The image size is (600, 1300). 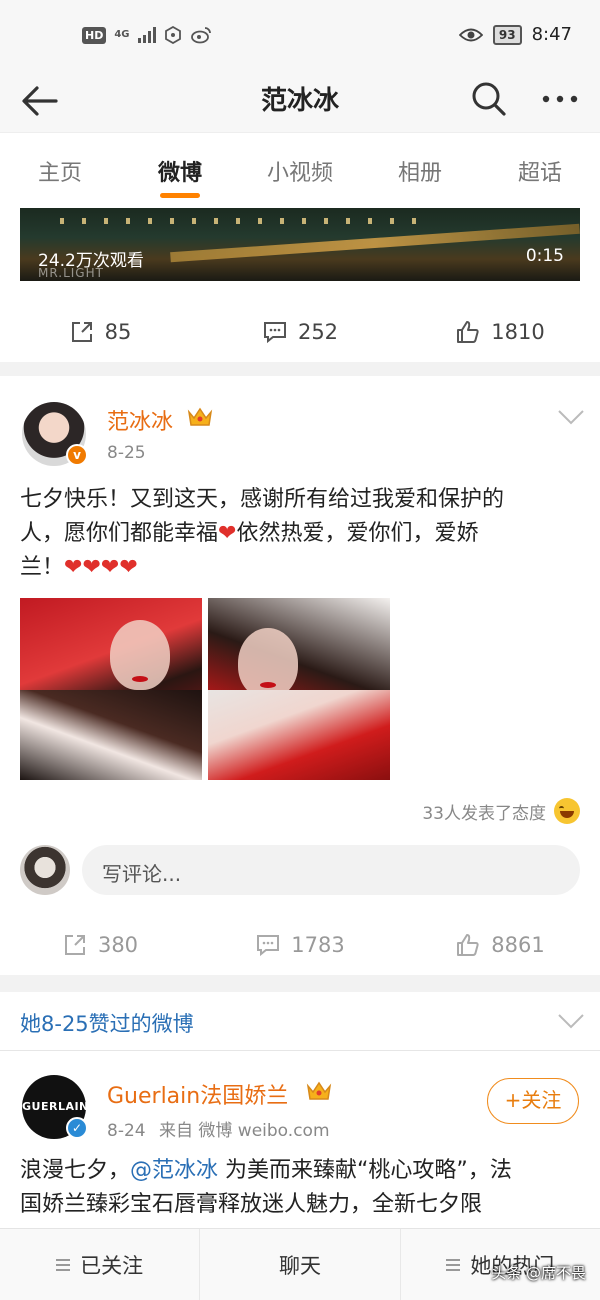 I want to click on tab-weibo: 微博, so click(x=180, y=168).